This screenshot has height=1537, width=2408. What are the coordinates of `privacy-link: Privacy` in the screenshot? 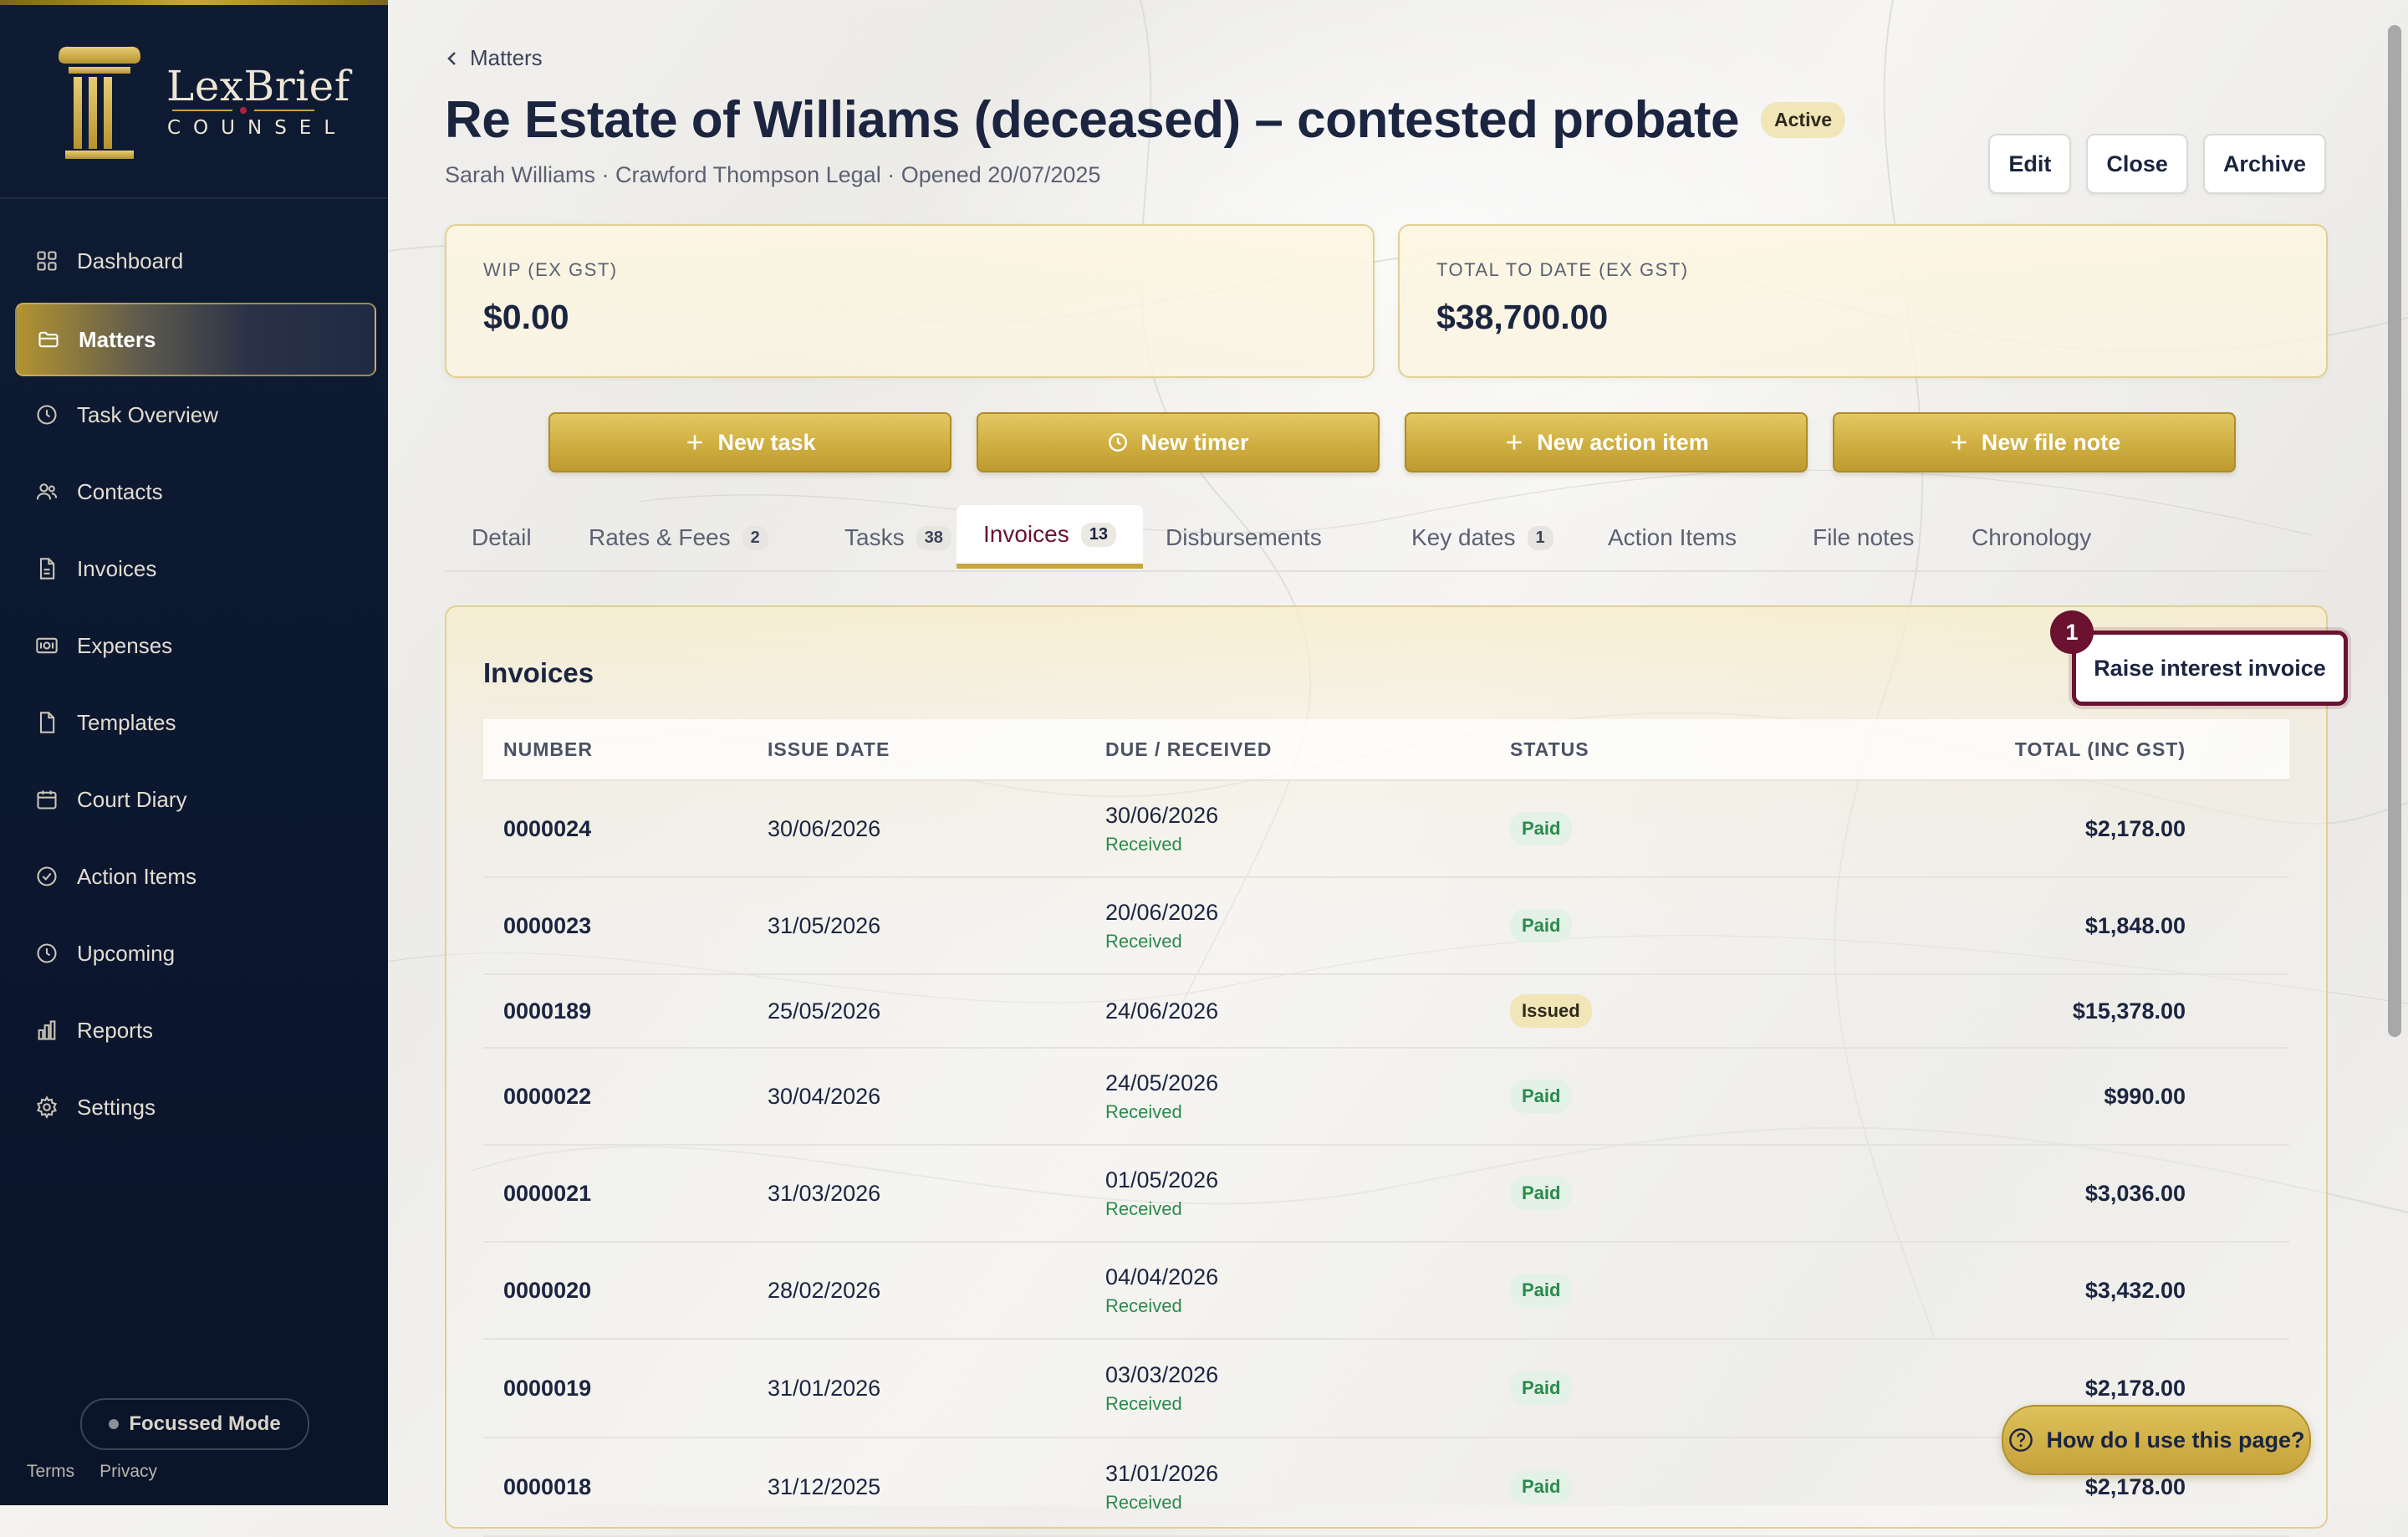 It's located at (128, 1472).